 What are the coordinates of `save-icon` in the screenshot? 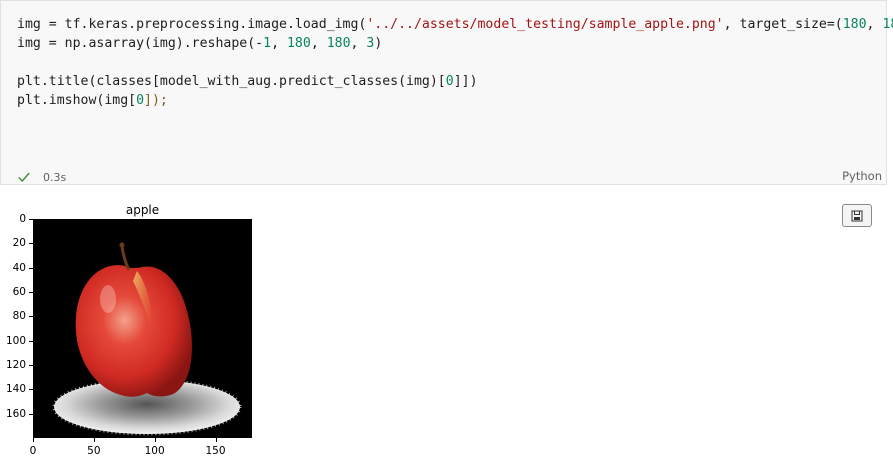 It's located at (857, 215).